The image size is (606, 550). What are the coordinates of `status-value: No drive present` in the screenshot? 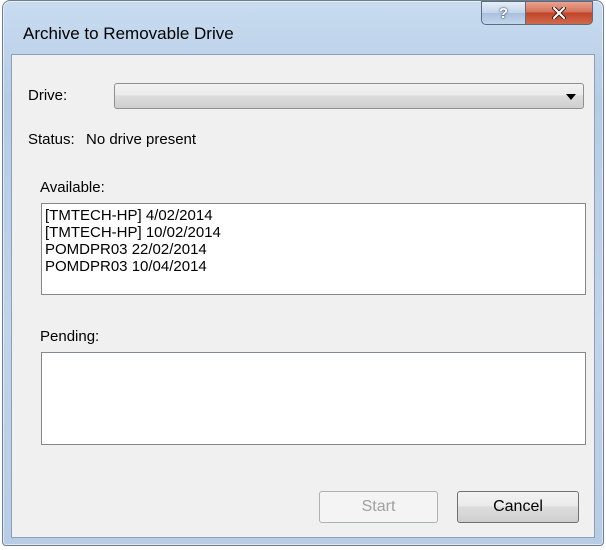 It's located at (141, 139).